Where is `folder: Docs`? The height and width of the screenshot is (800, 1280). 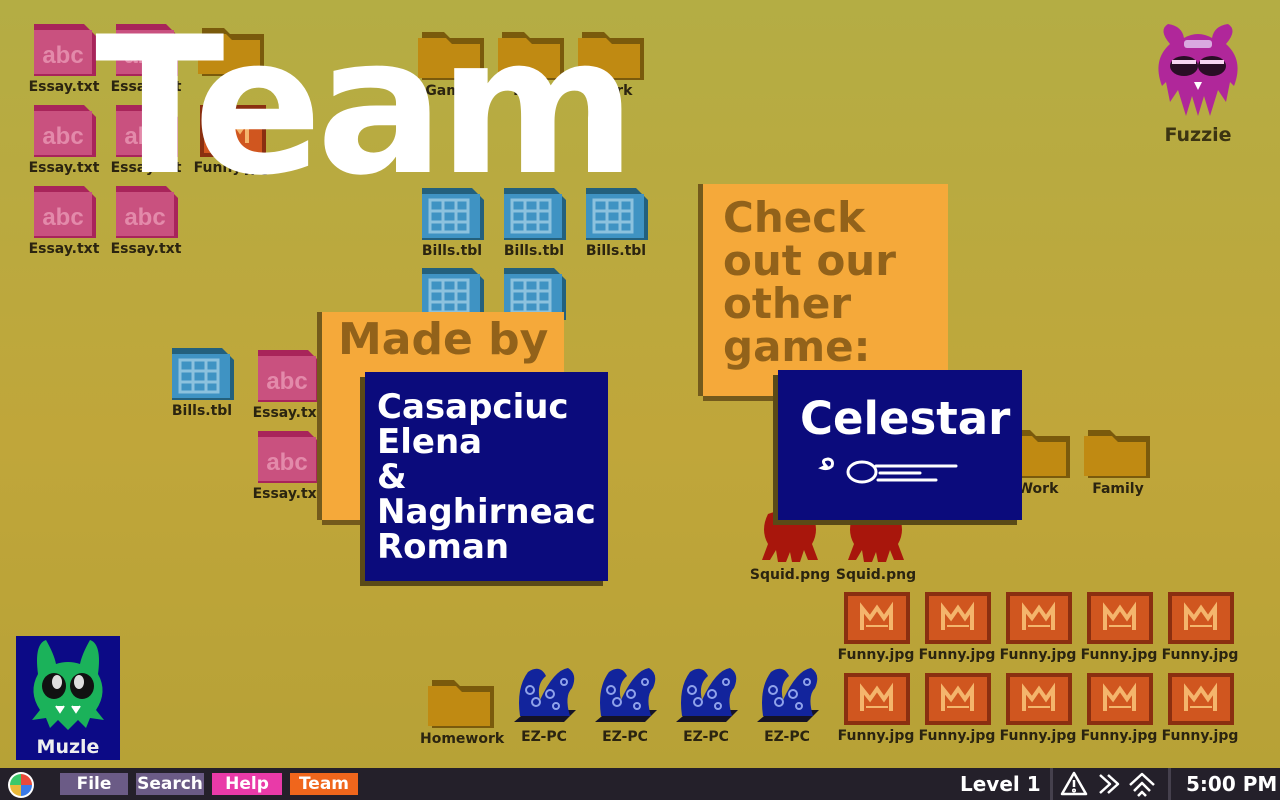
folder: Docs is located at coordinates (532, 61).